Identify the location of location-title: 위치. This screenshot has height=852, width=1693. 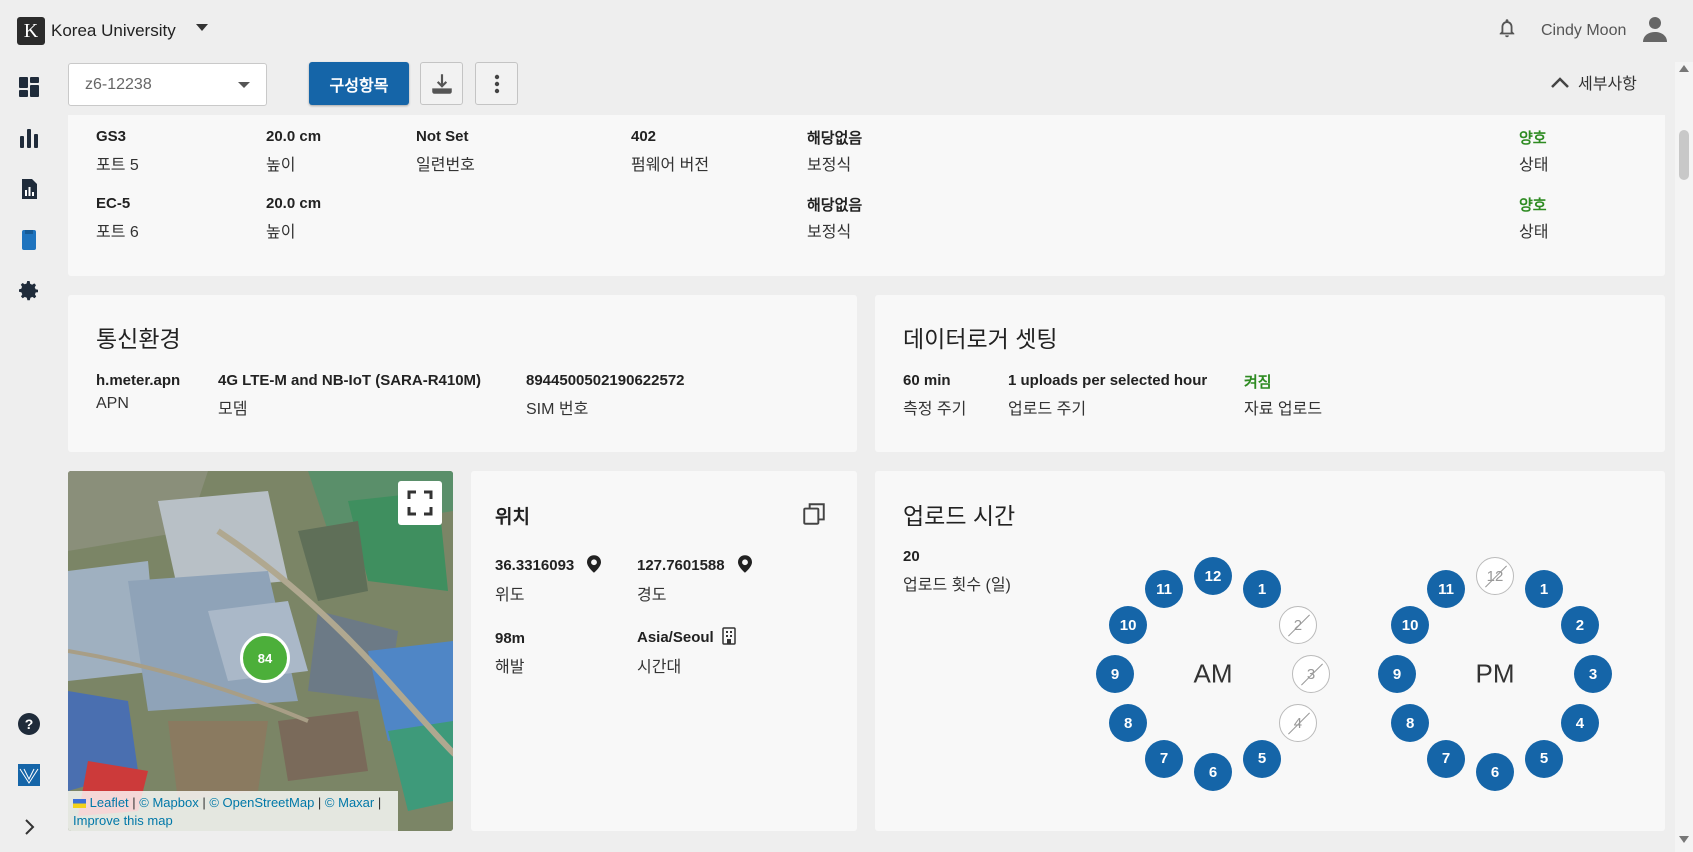
(512, 517).